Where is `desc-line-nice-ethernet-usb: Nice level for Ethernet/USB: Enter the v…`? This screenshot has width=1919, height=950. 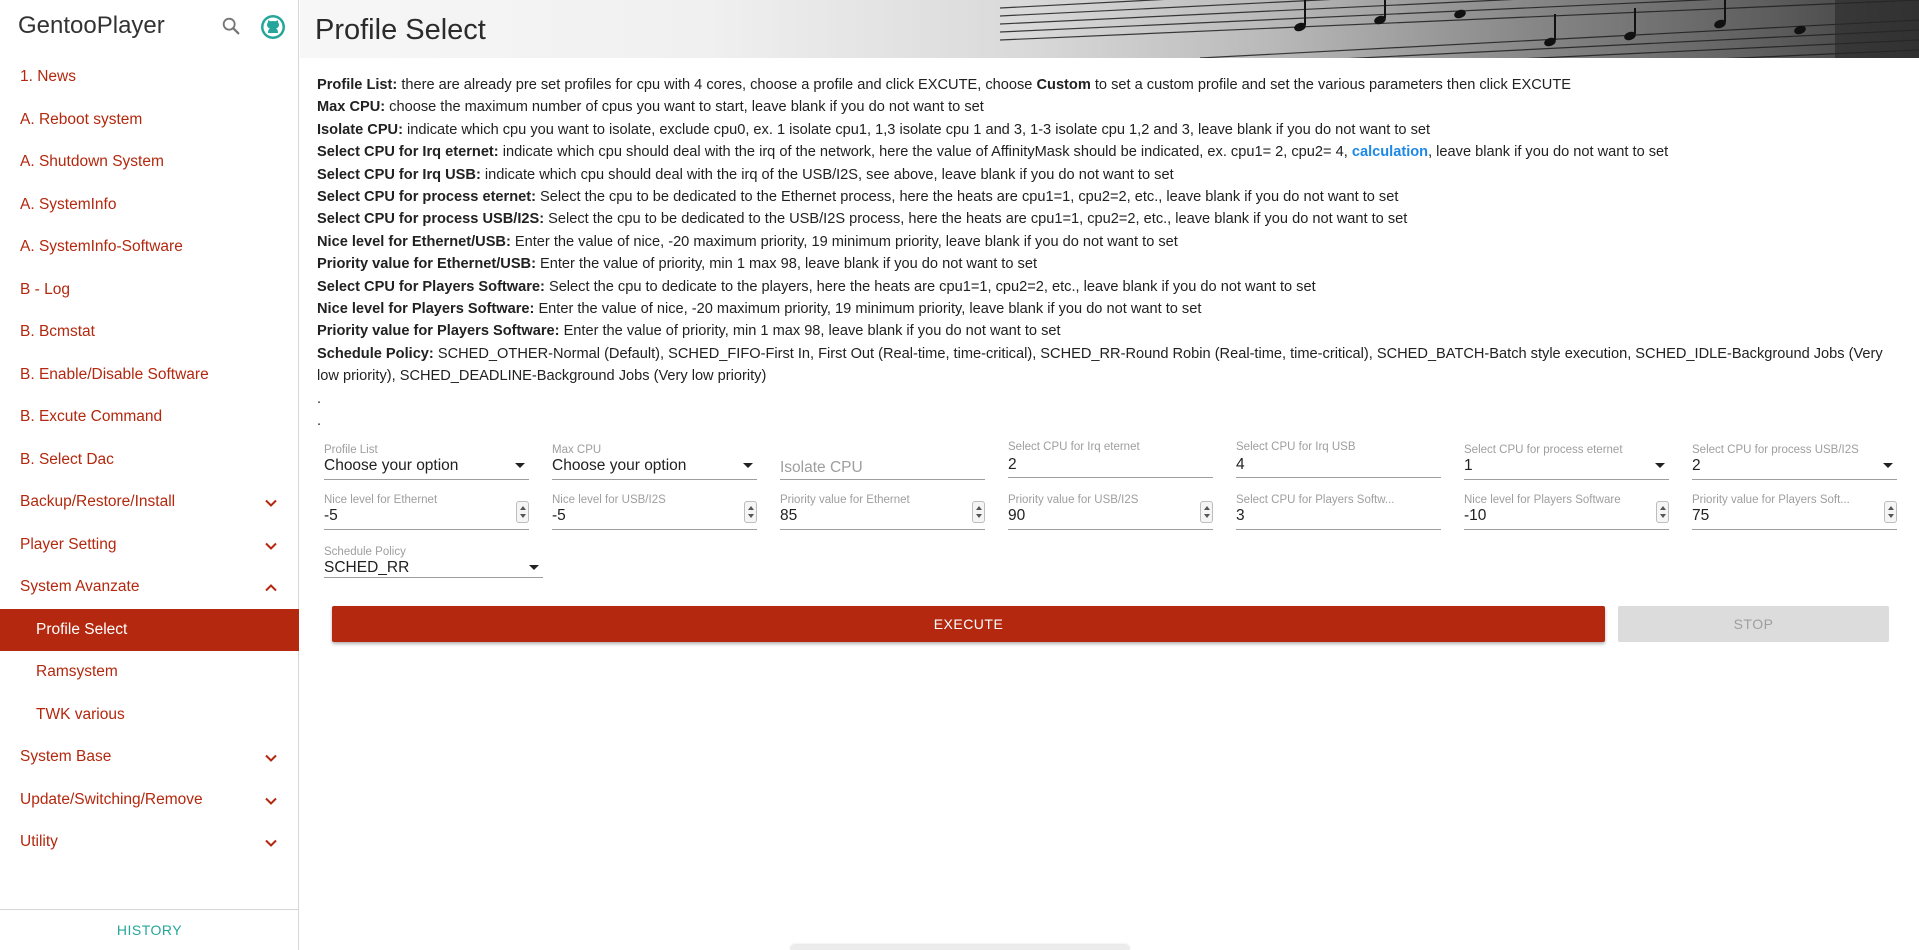 desc-line-nice-ethernet-usb: Nice level for Ethernet/USB: Enter the v… is located at coordinates (1112, 242).